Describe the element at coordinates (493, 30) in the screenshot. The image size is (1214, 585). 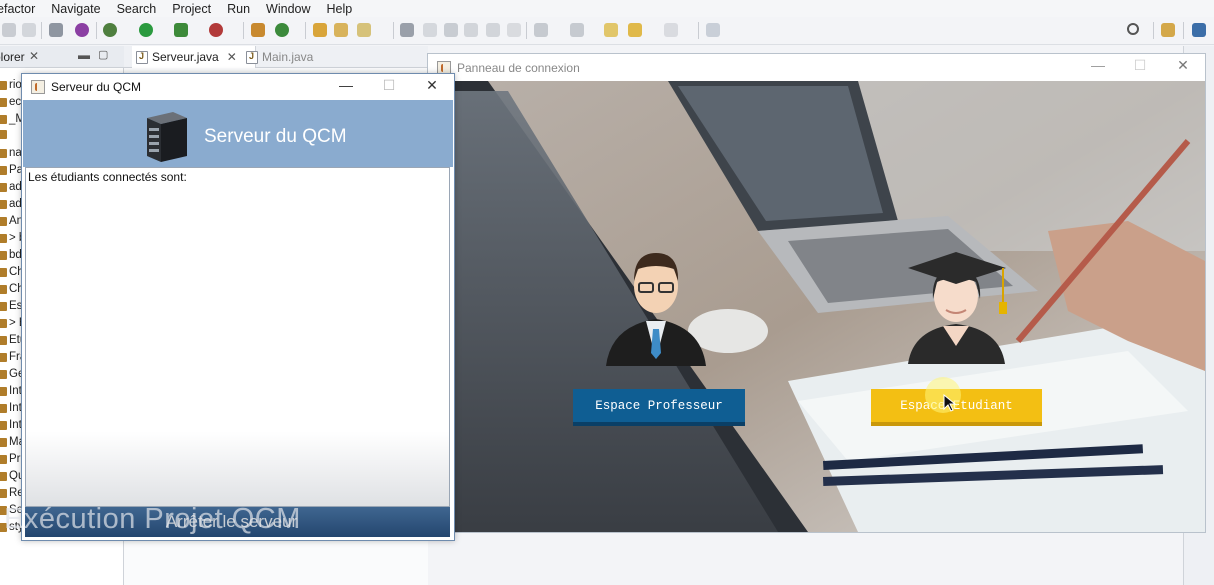
I see `word-wrap-icon` at that location.